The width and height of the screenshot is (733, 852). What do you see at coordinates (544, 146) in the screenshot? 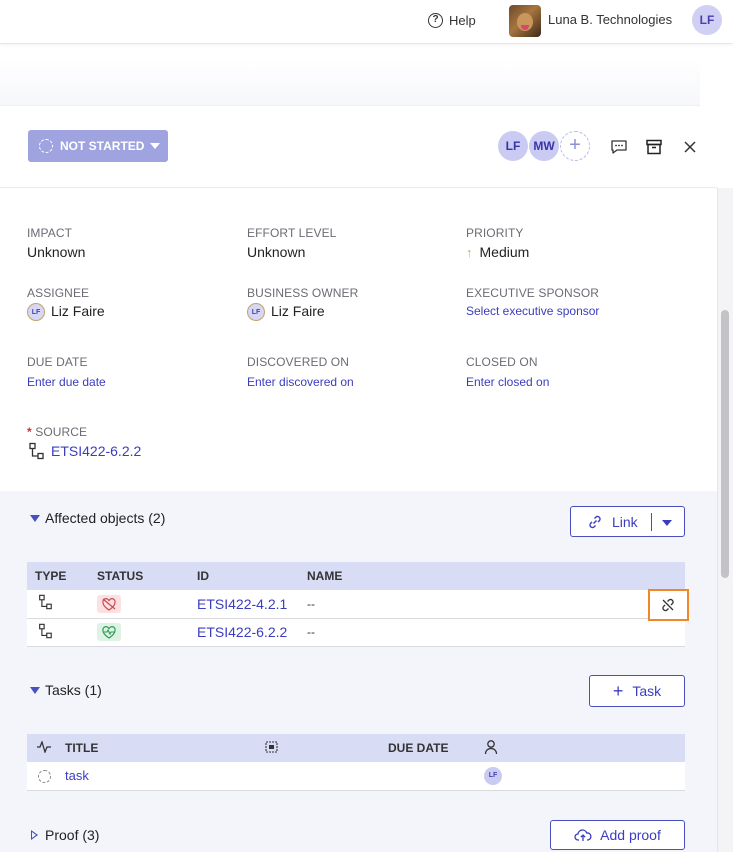
I see `assignee-avatar-mw: MW` at bounding box center [544, 146].